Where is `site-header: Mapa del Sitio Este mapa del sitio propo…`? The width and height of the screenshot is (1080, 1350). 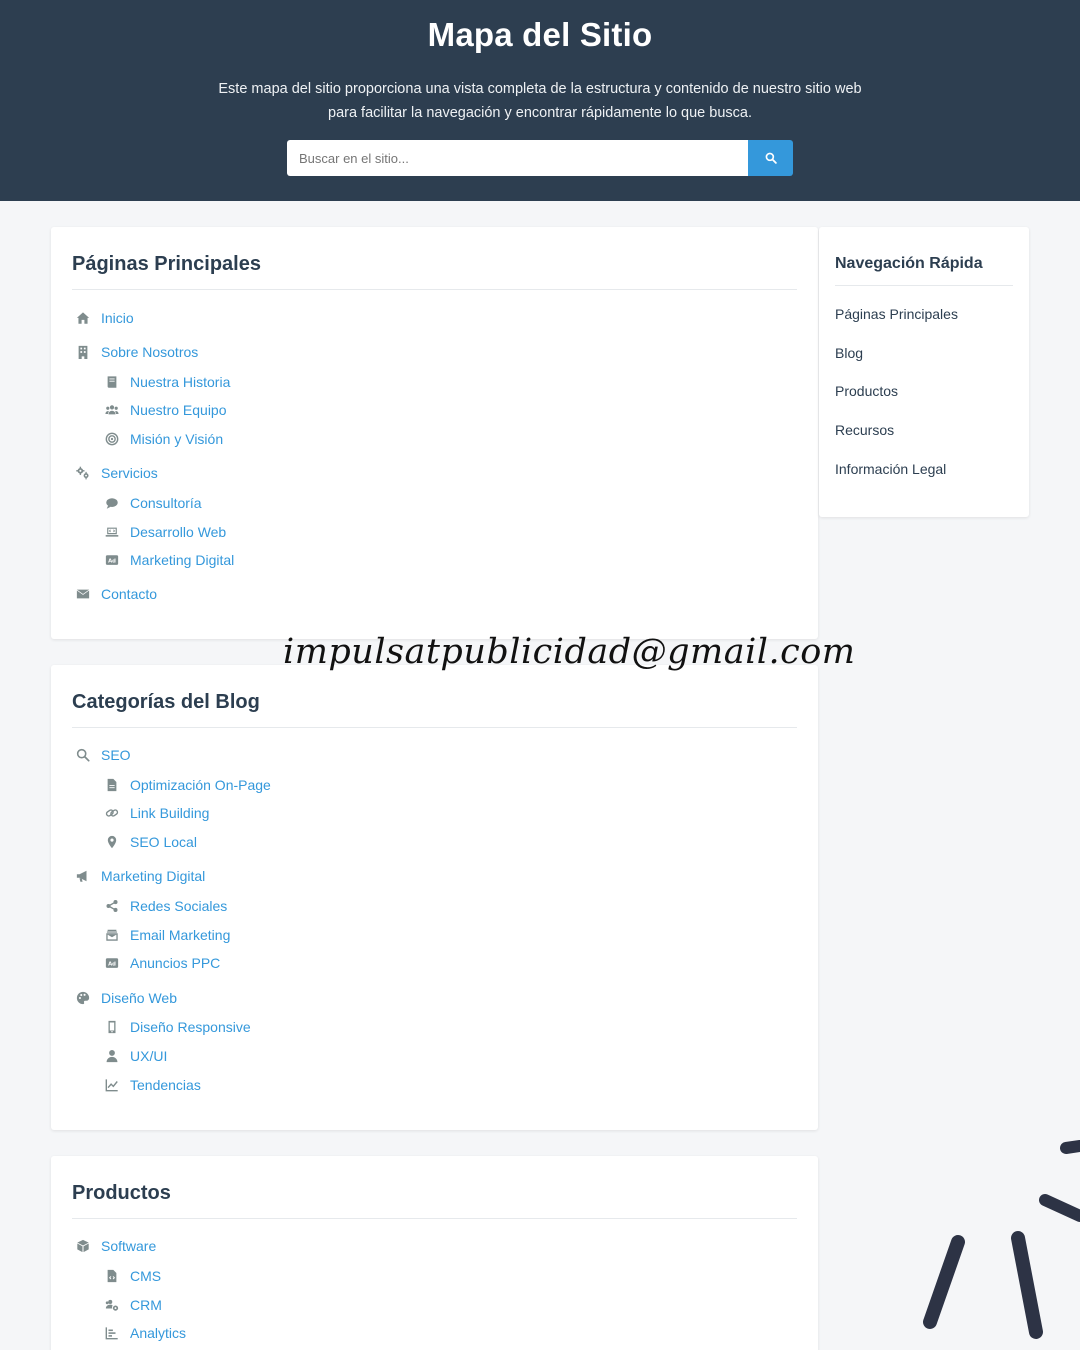
site-header: Mapa del Sitio Este mapa del sitio propo… is located at coordinates (540, 100).